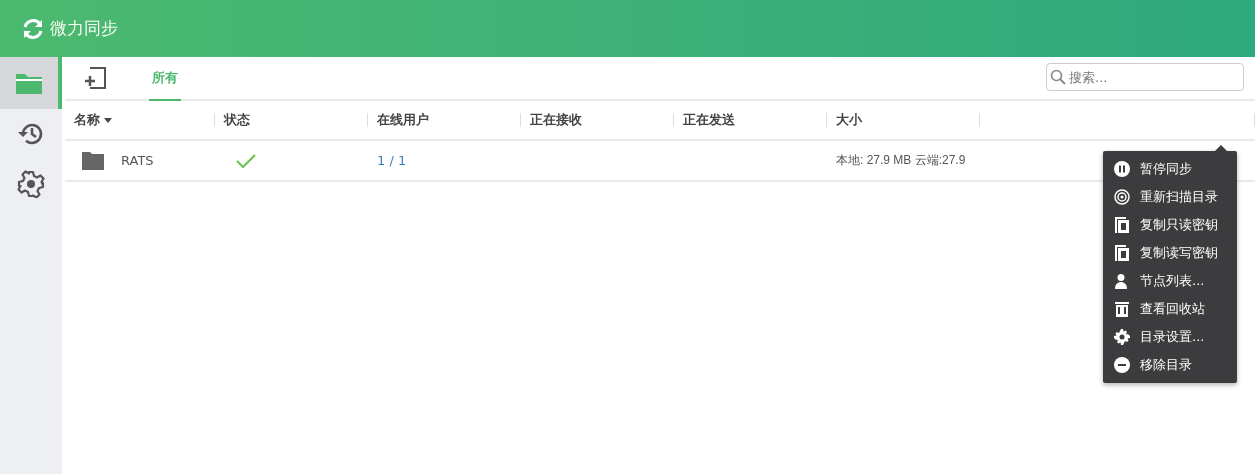  What do you see at coordinates (1170, 225) in the screenshot?
I see `menu-item: 复制只读密钥` at bounding box center [1170, 225].